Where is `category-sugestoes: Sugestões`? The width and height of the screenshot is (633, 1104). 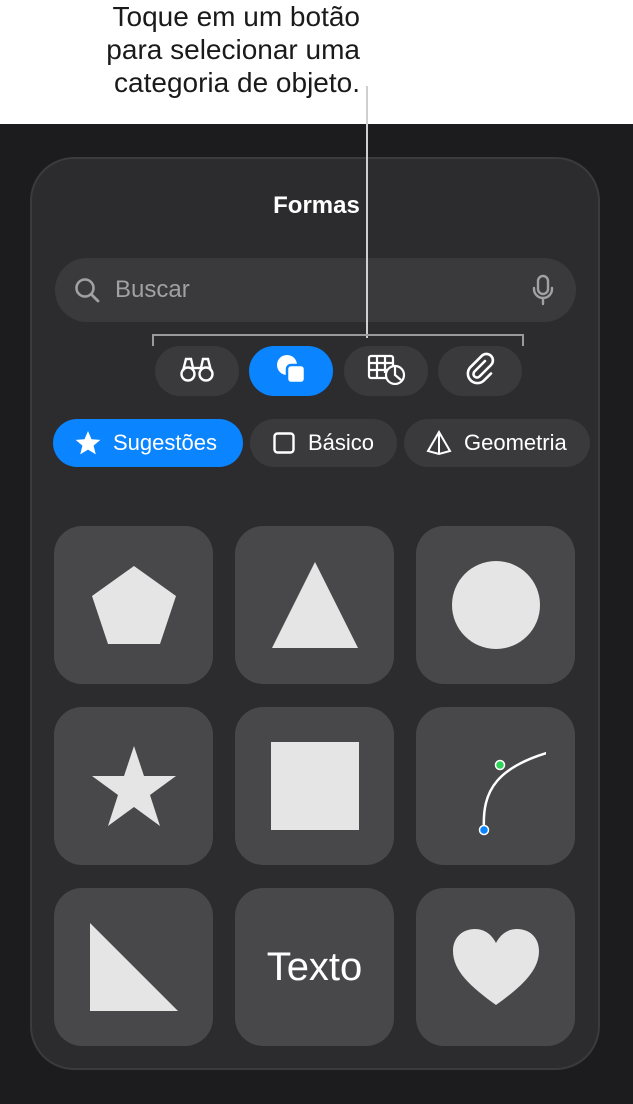 category-sugestoes: Sugestões is located at coordinates (148, 443).